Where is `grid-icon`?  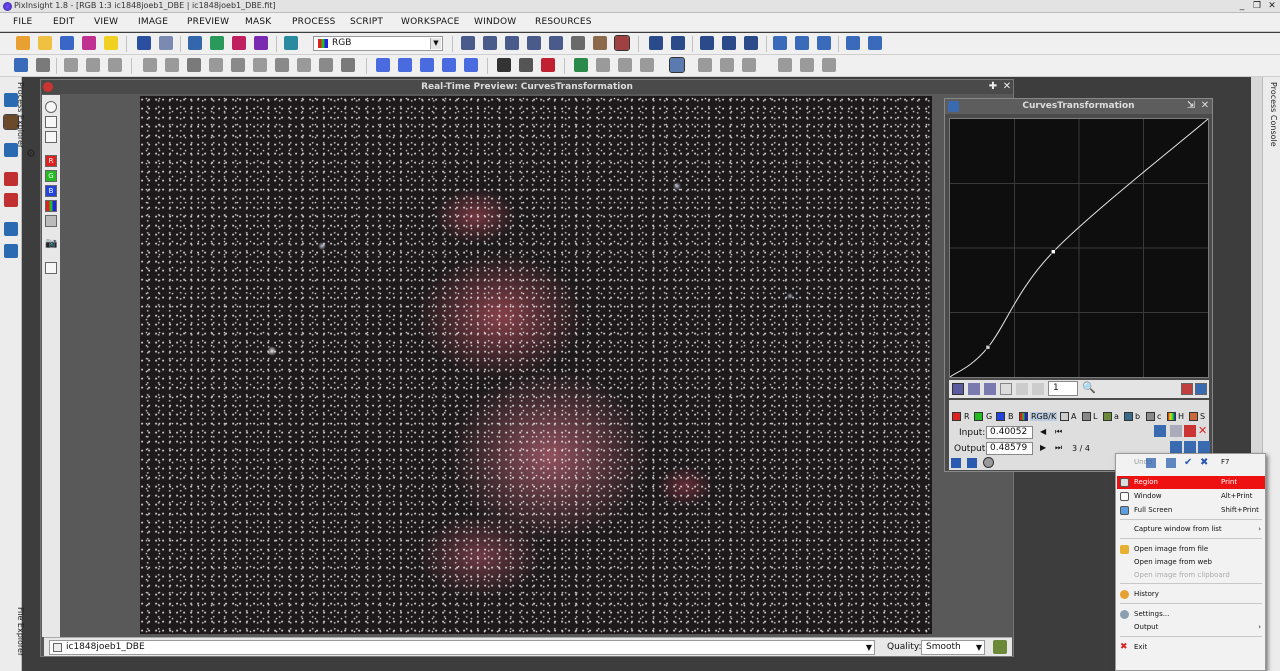
grid-icon is located at coordinates (1201, 389).